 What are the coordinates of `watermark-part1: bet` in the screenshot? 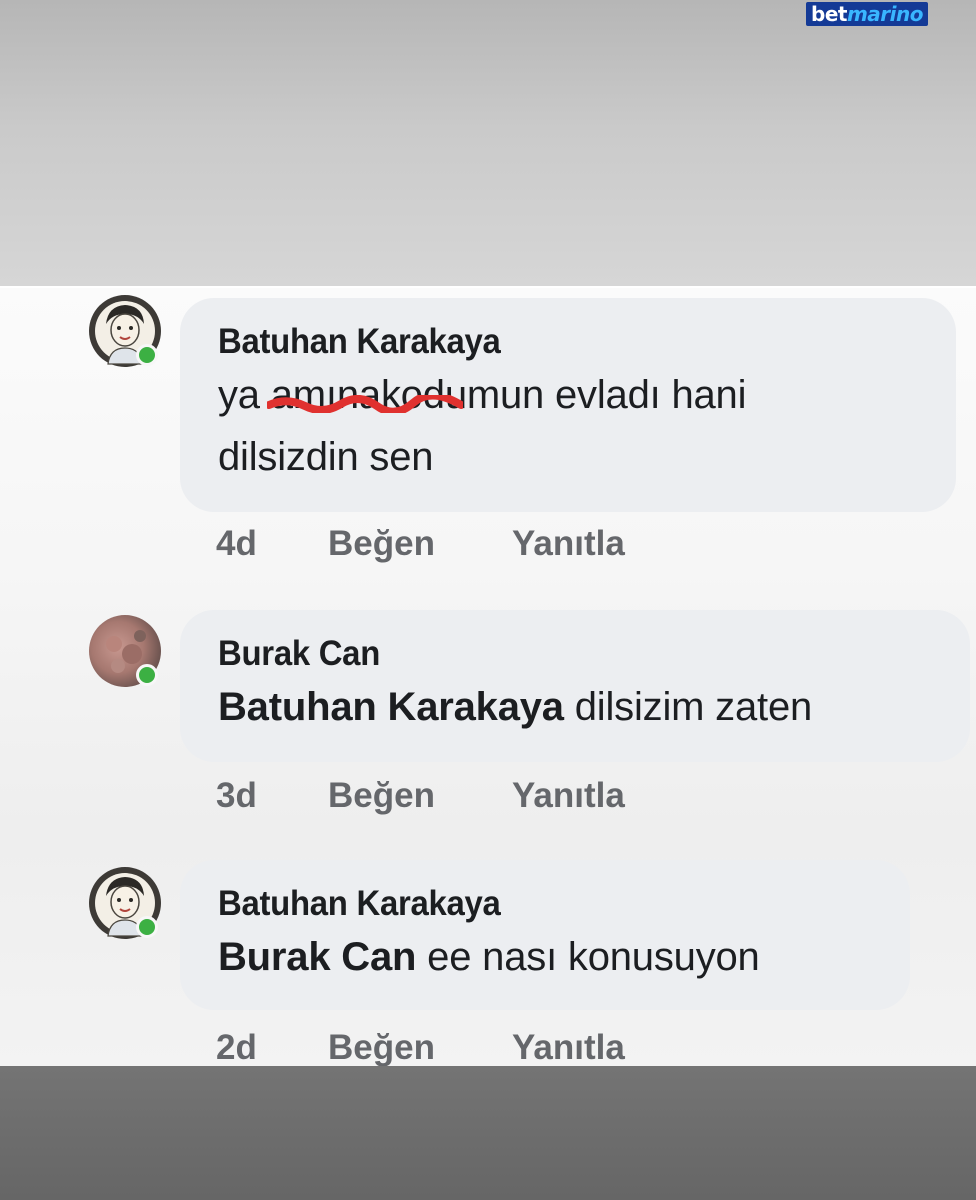 It's located at (829, 14).